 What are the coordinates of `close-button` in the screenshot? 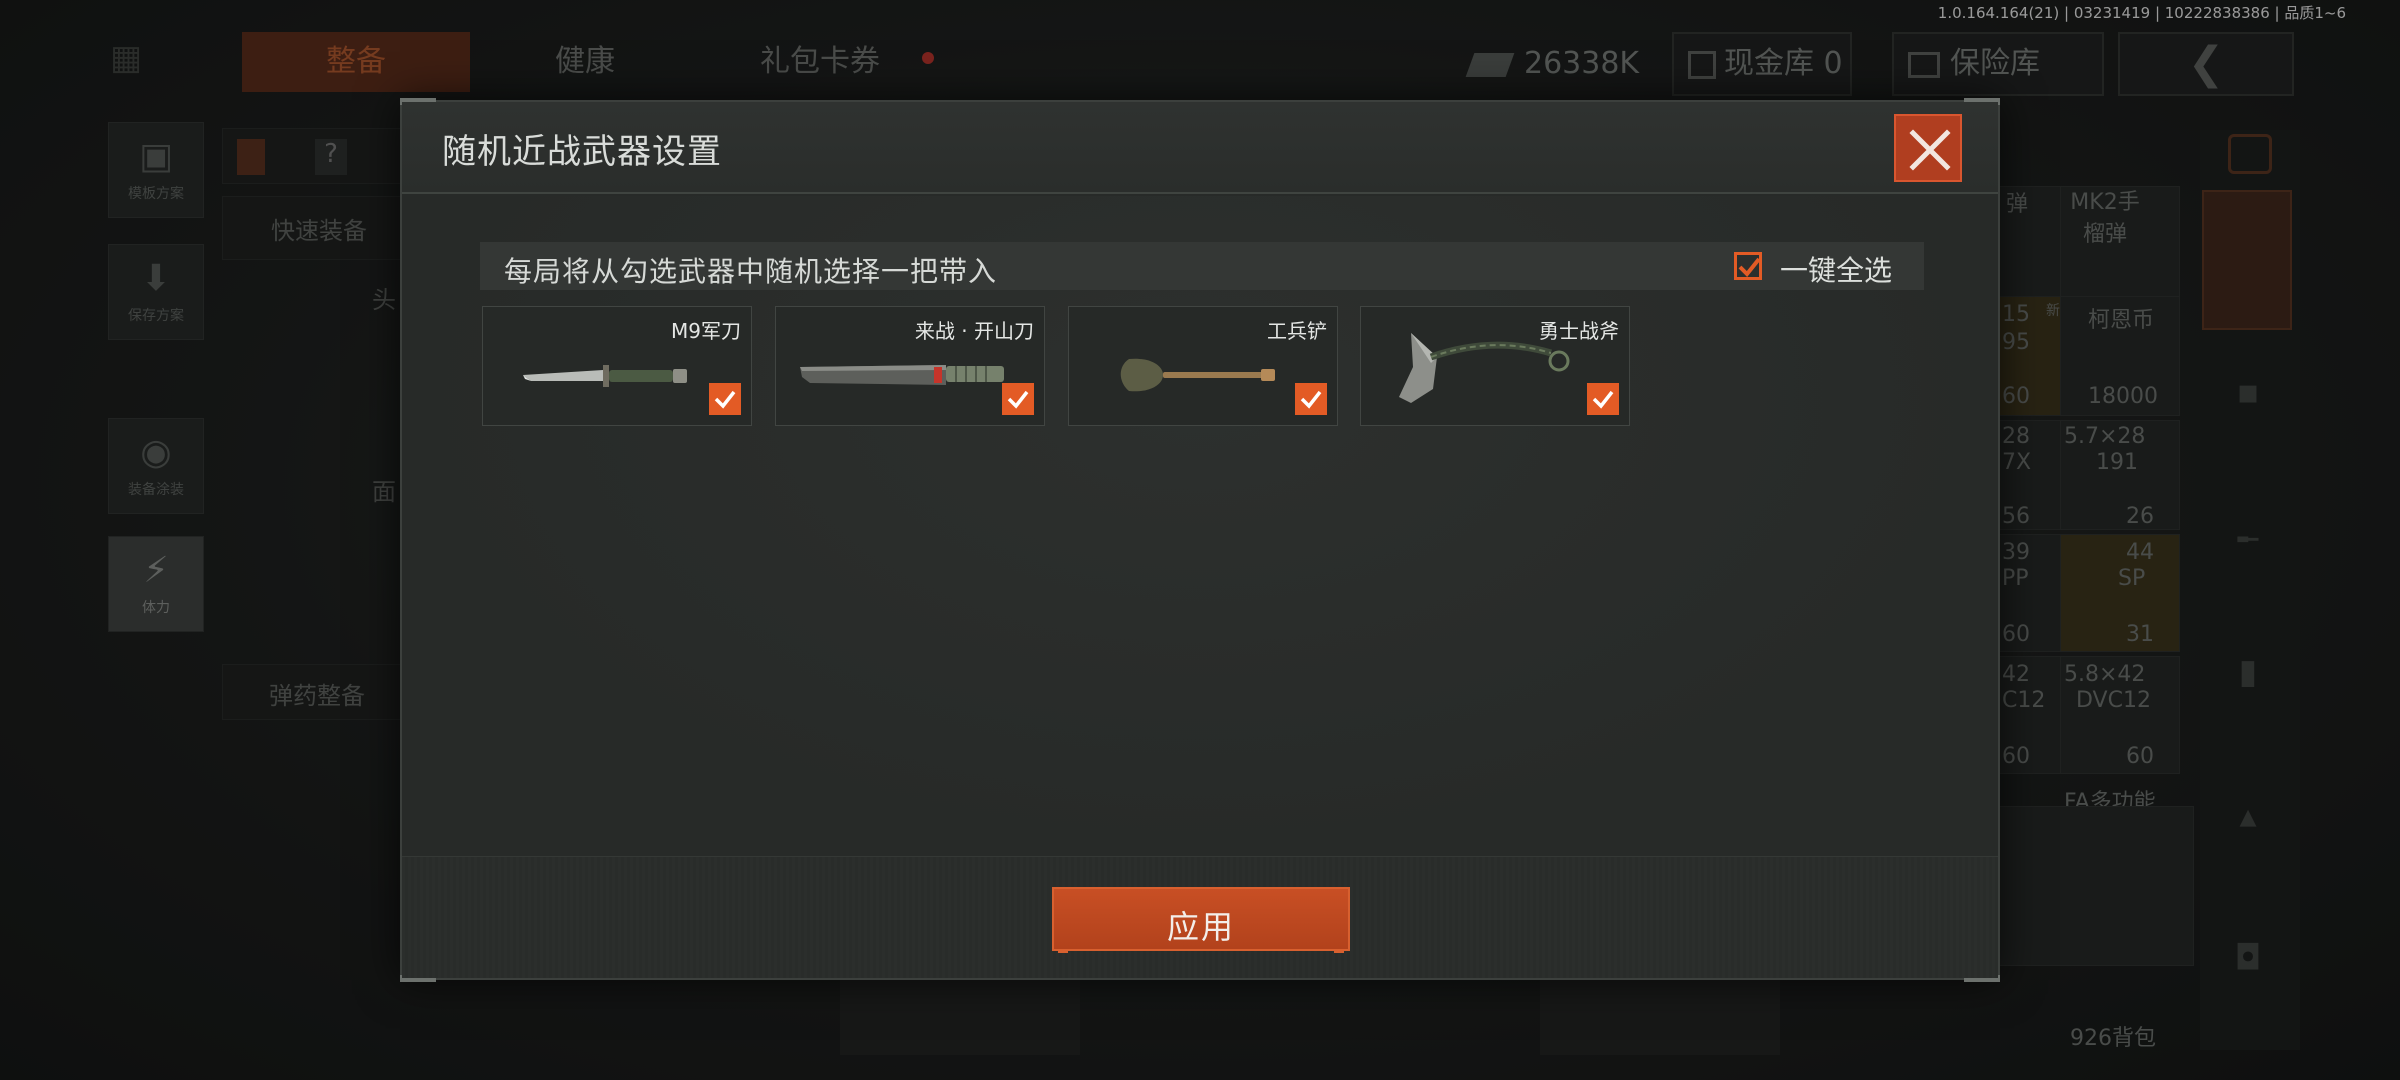 It's located at (1928, 148).